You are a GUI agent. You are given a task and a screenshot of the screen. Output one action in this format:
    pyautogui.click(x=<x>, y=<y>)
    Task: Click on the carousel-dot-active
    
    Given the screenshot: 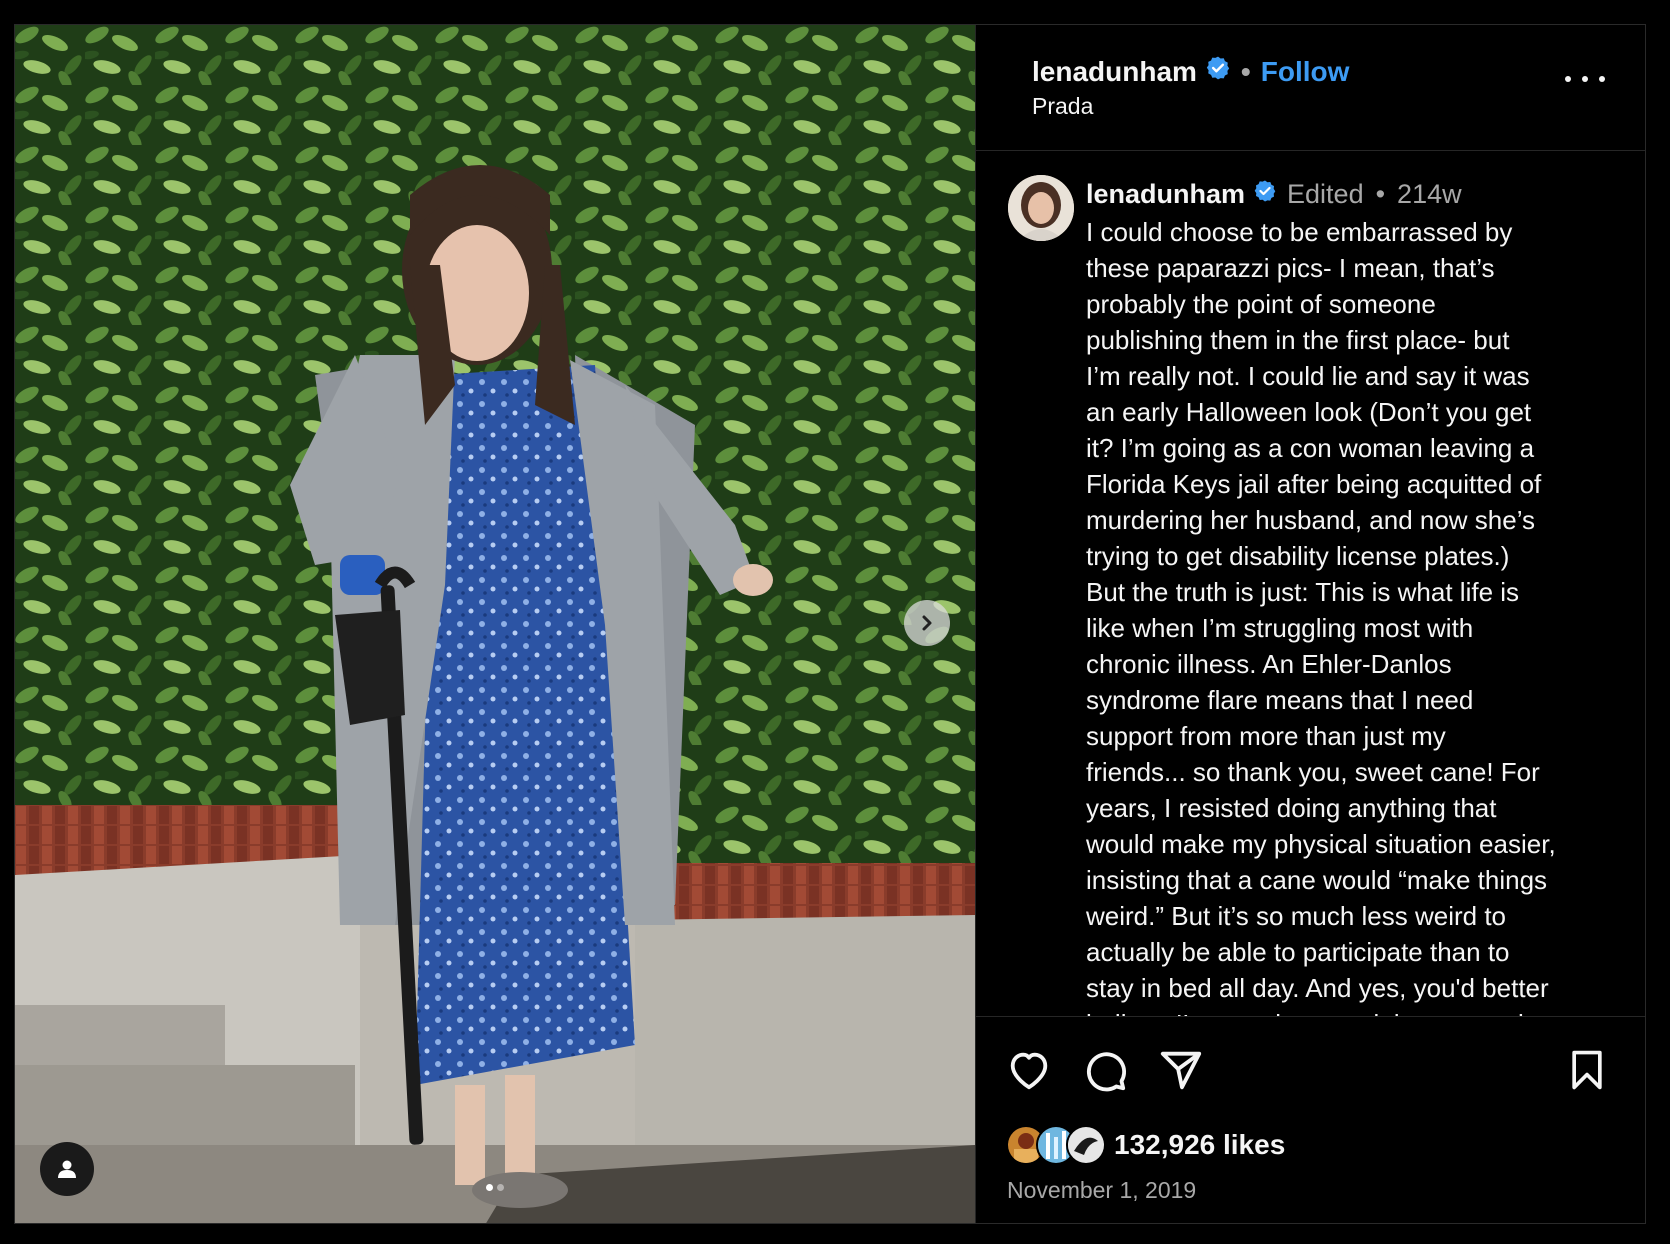 What is the action you would take?
    pyautogui.click(x=489, y=1187)
    